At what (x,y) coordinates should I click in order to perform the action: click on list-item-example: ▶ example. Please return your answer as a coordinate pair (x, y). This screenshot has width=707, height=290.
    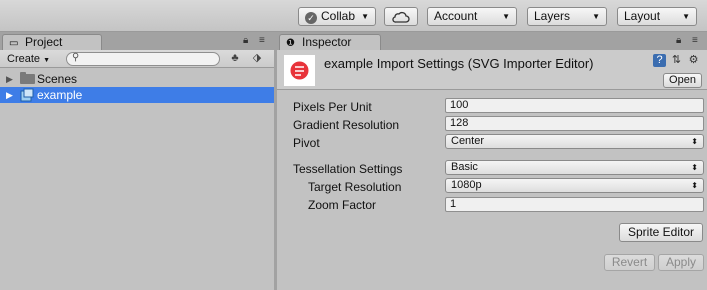
    Looking at the image, I should click on (137, 95).